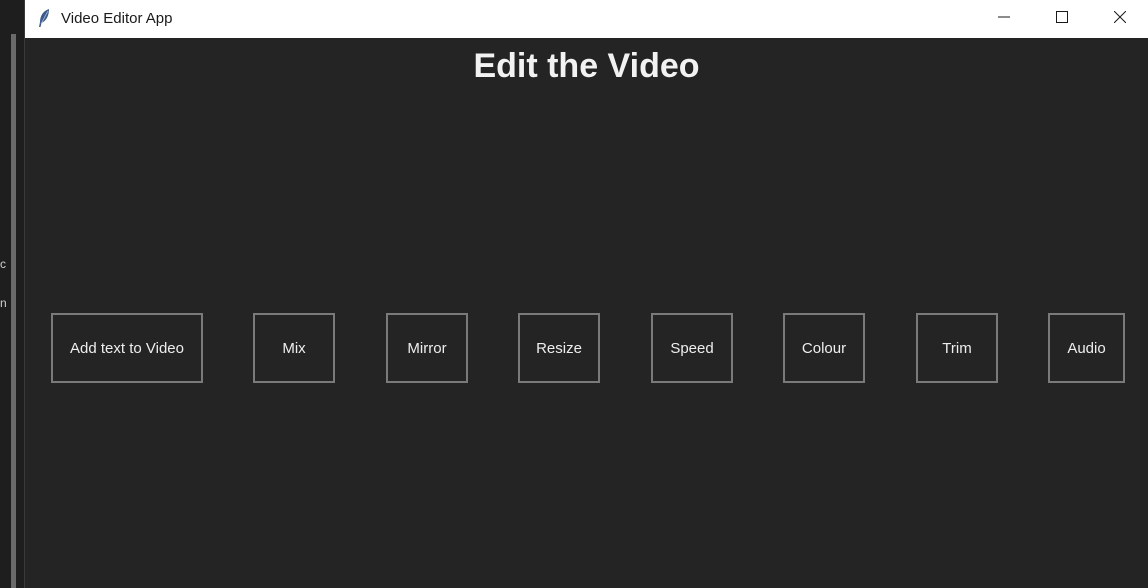 The image size is (1148, 588). Describe the element at coordinates (957, 348) in the screenshot. I see `trim-button: Trim` at that location.